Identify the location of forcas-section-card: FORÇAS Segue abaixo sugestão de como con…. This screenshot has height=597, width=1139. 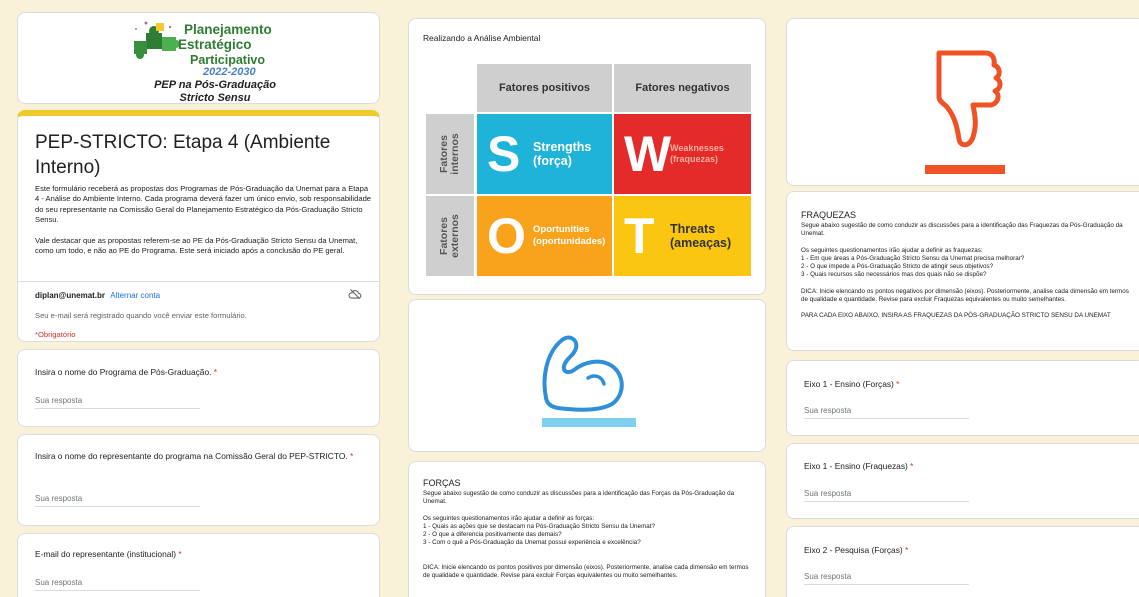
(587, 529).